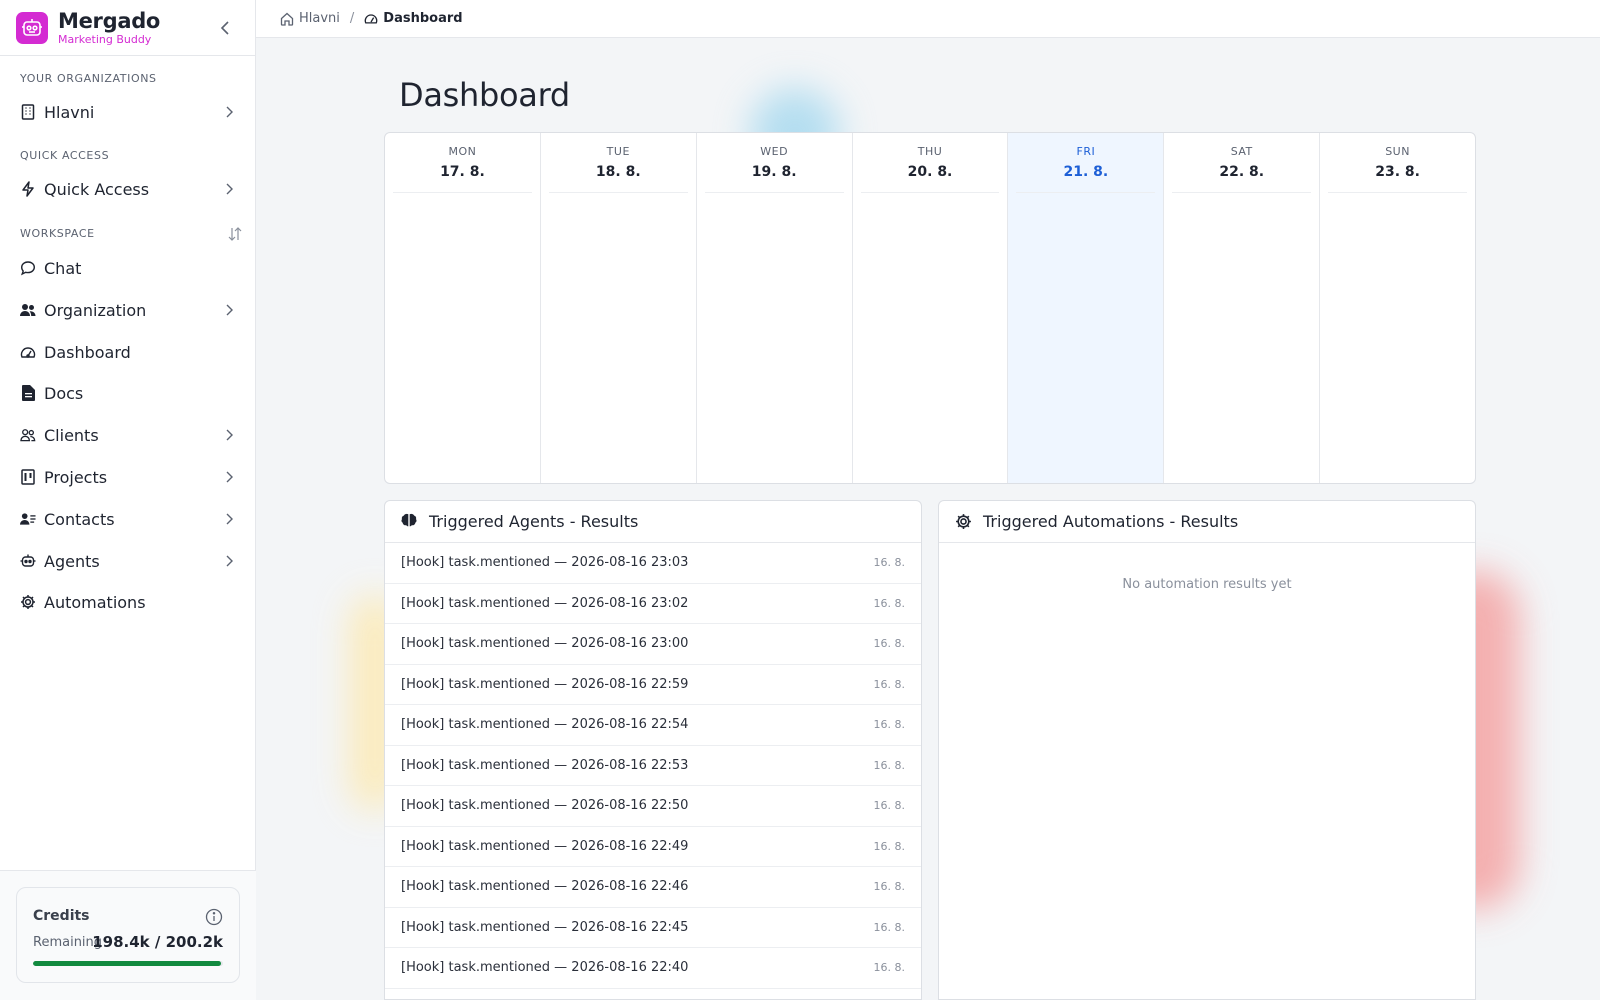 This screenshot has height=1000, width=1600. What do you see at coordinates (128, 393) in the screenshot?
I see `sidebar-item-docs: Docs` at bounding box center [128, 393].